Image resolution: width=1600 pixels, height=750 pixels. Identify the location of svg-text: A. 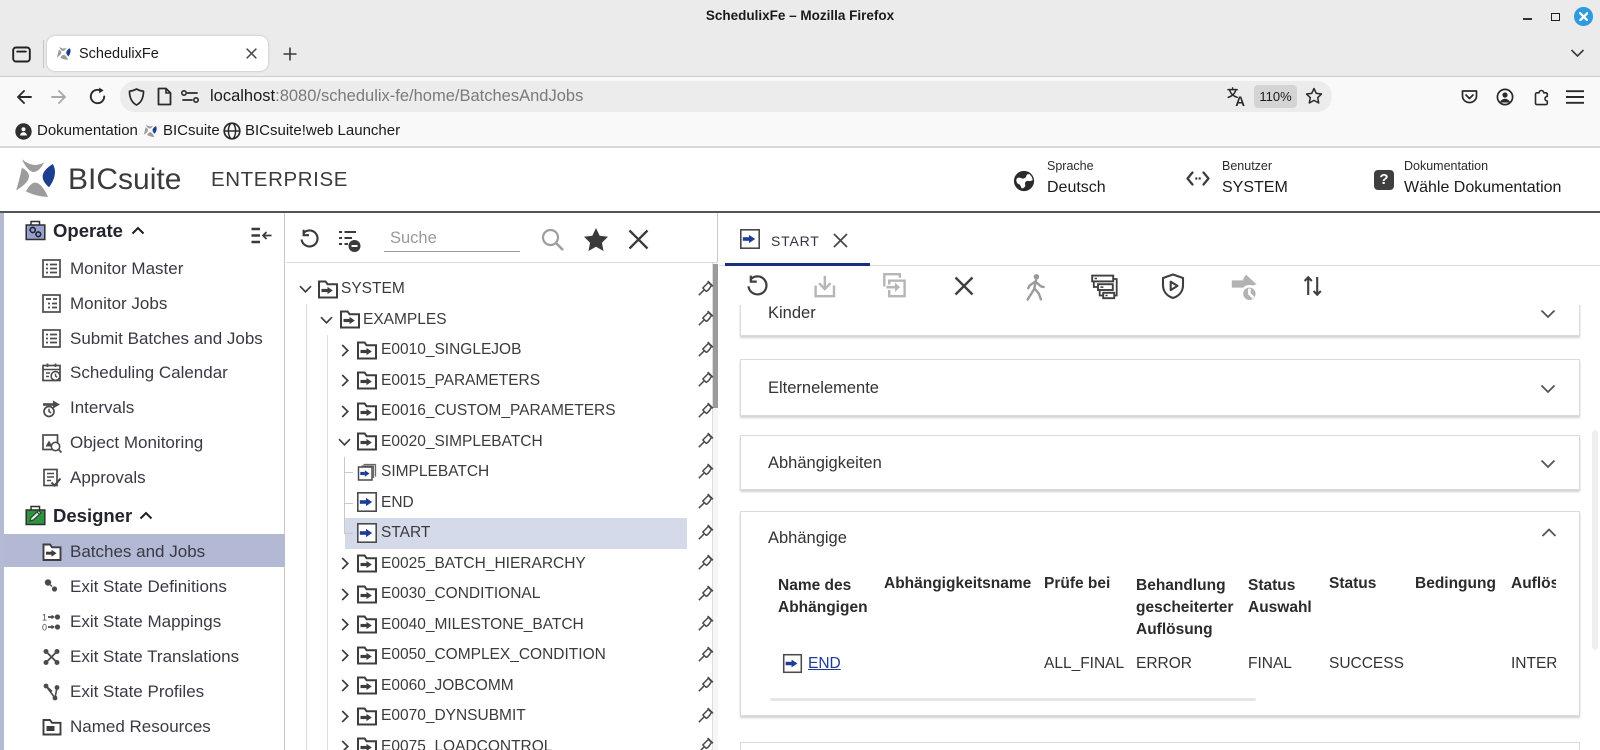
(1240, 100).